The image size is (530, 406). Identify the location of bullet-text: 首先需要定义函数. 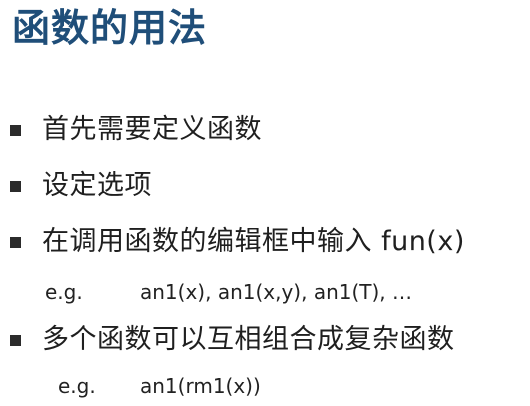
(152, 129).